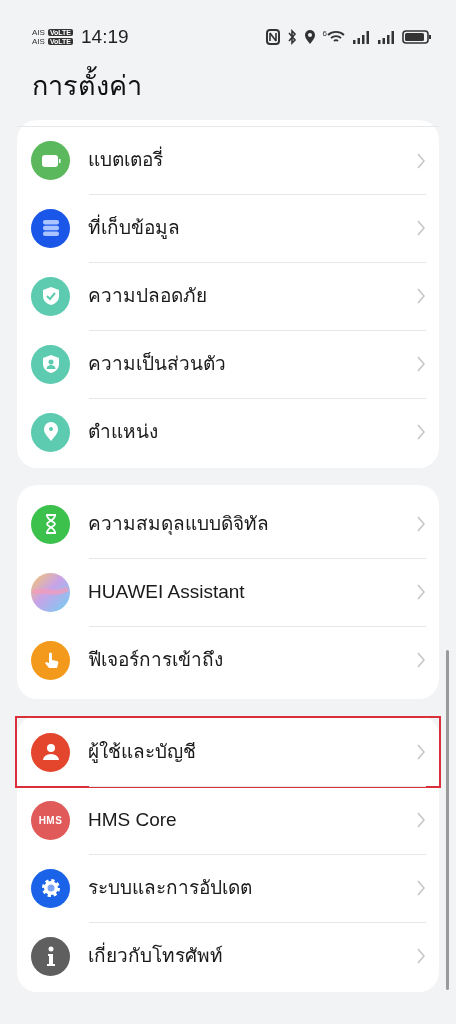 The image size is (456, 1024). Describe the element at coordinates (50, 228) in the screenshot. I see `storage-icon` at that location.